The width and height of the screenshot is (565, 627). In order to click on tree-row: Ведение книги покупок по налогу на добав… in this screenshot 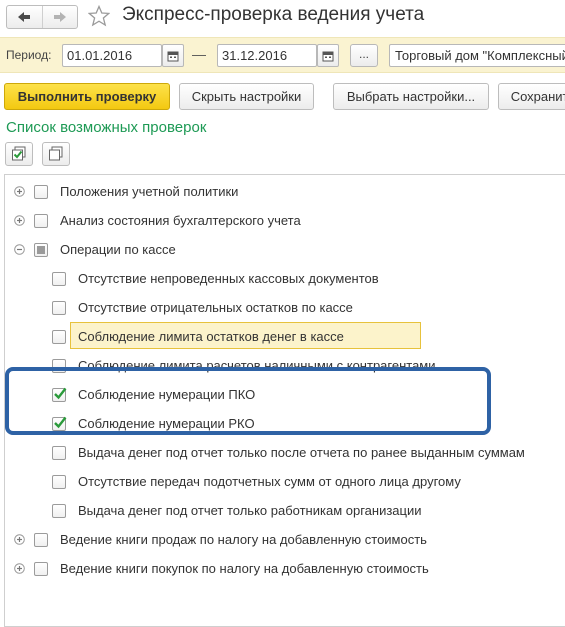, I will do `click(221, 568)`.